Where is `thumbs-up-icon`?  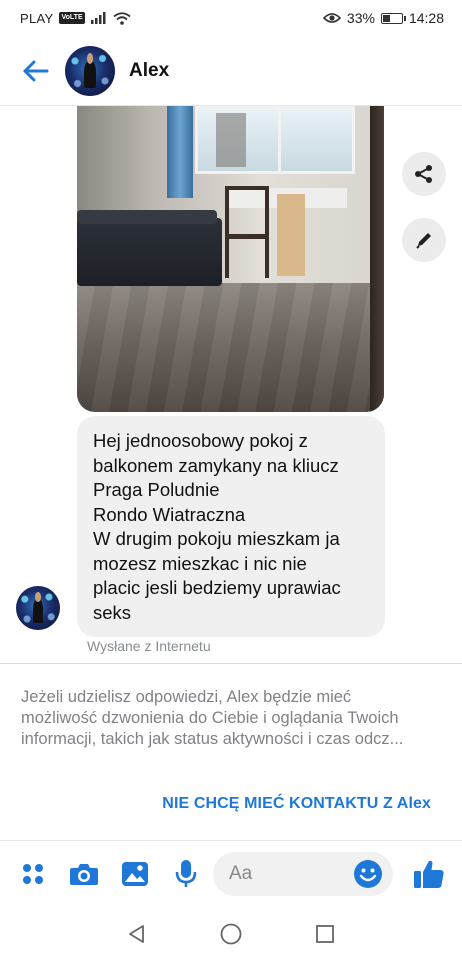
thumbs-up-icon is located at coordinates (429, 874).